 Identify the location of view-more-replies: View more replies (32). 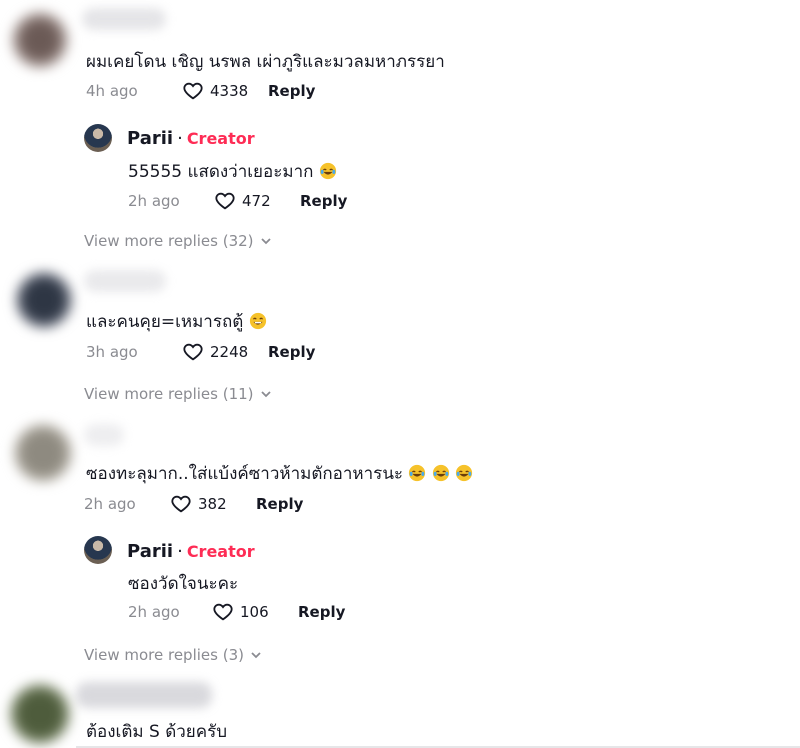
(178, 241).